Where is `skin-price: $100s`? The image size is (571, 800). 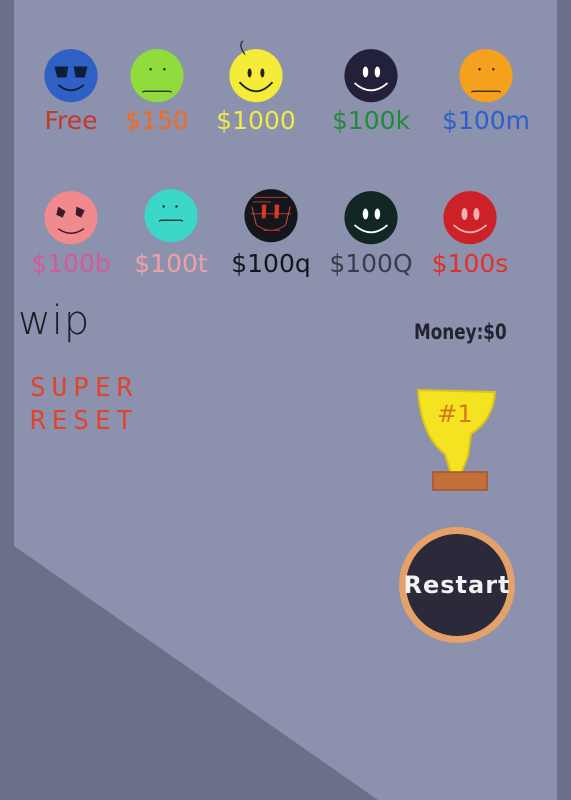 skin-price: $100s is located at coordinates (470, 263).